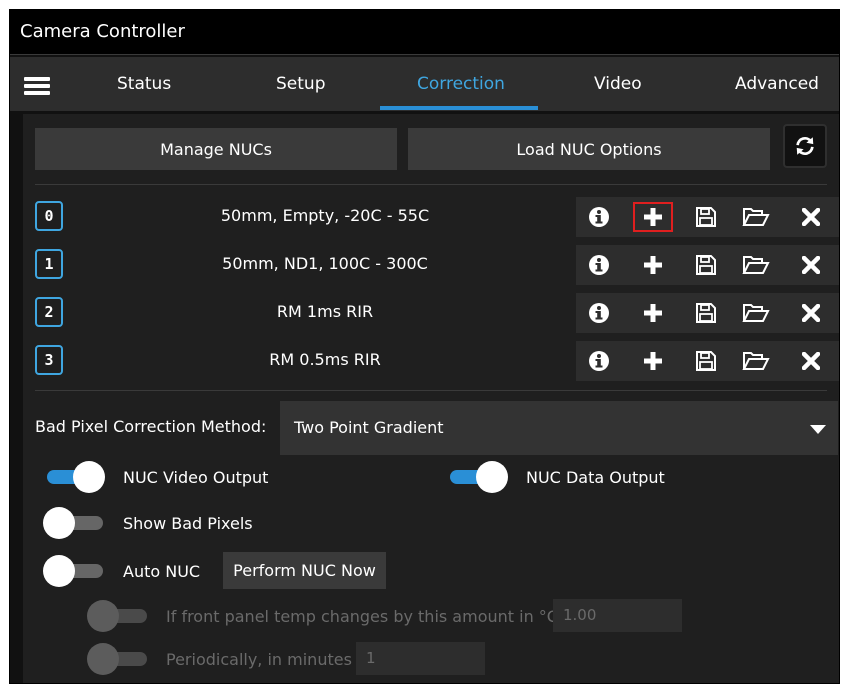  What do you see at coordinates (102, 31) in the screenshot?
I see `window-title: Camera Controller` at bounding box center [102, 31].